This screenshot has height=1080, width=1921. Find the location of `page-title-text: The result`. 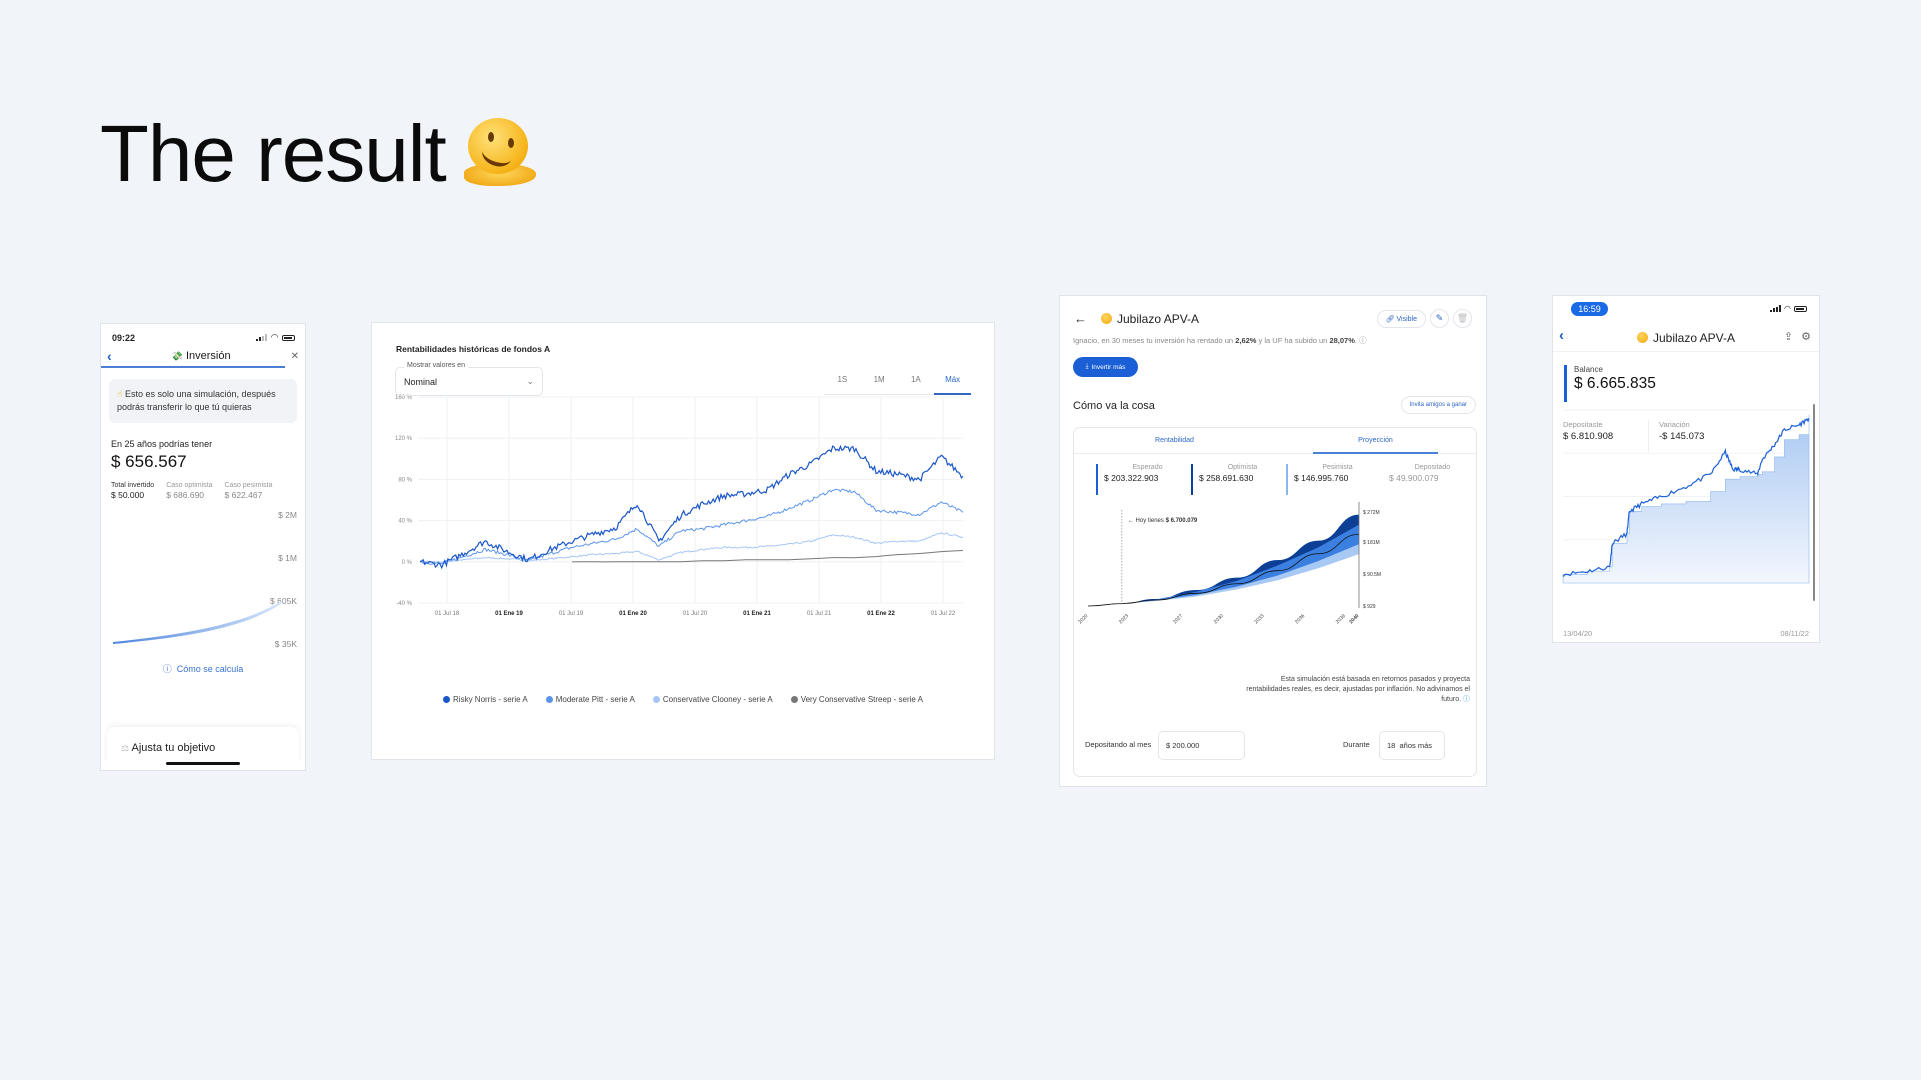

page-title-text: The result is located at coordinates (273, 153).